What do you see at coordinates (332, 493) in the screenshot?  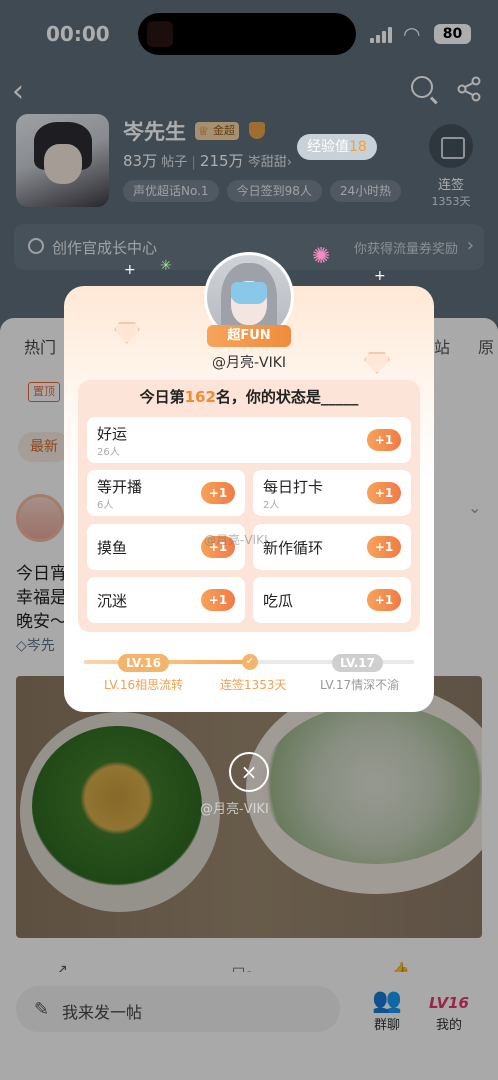 I see `status-option-meiridaka: 每日打卡 2人 +1` at bounding box center [332, 493].